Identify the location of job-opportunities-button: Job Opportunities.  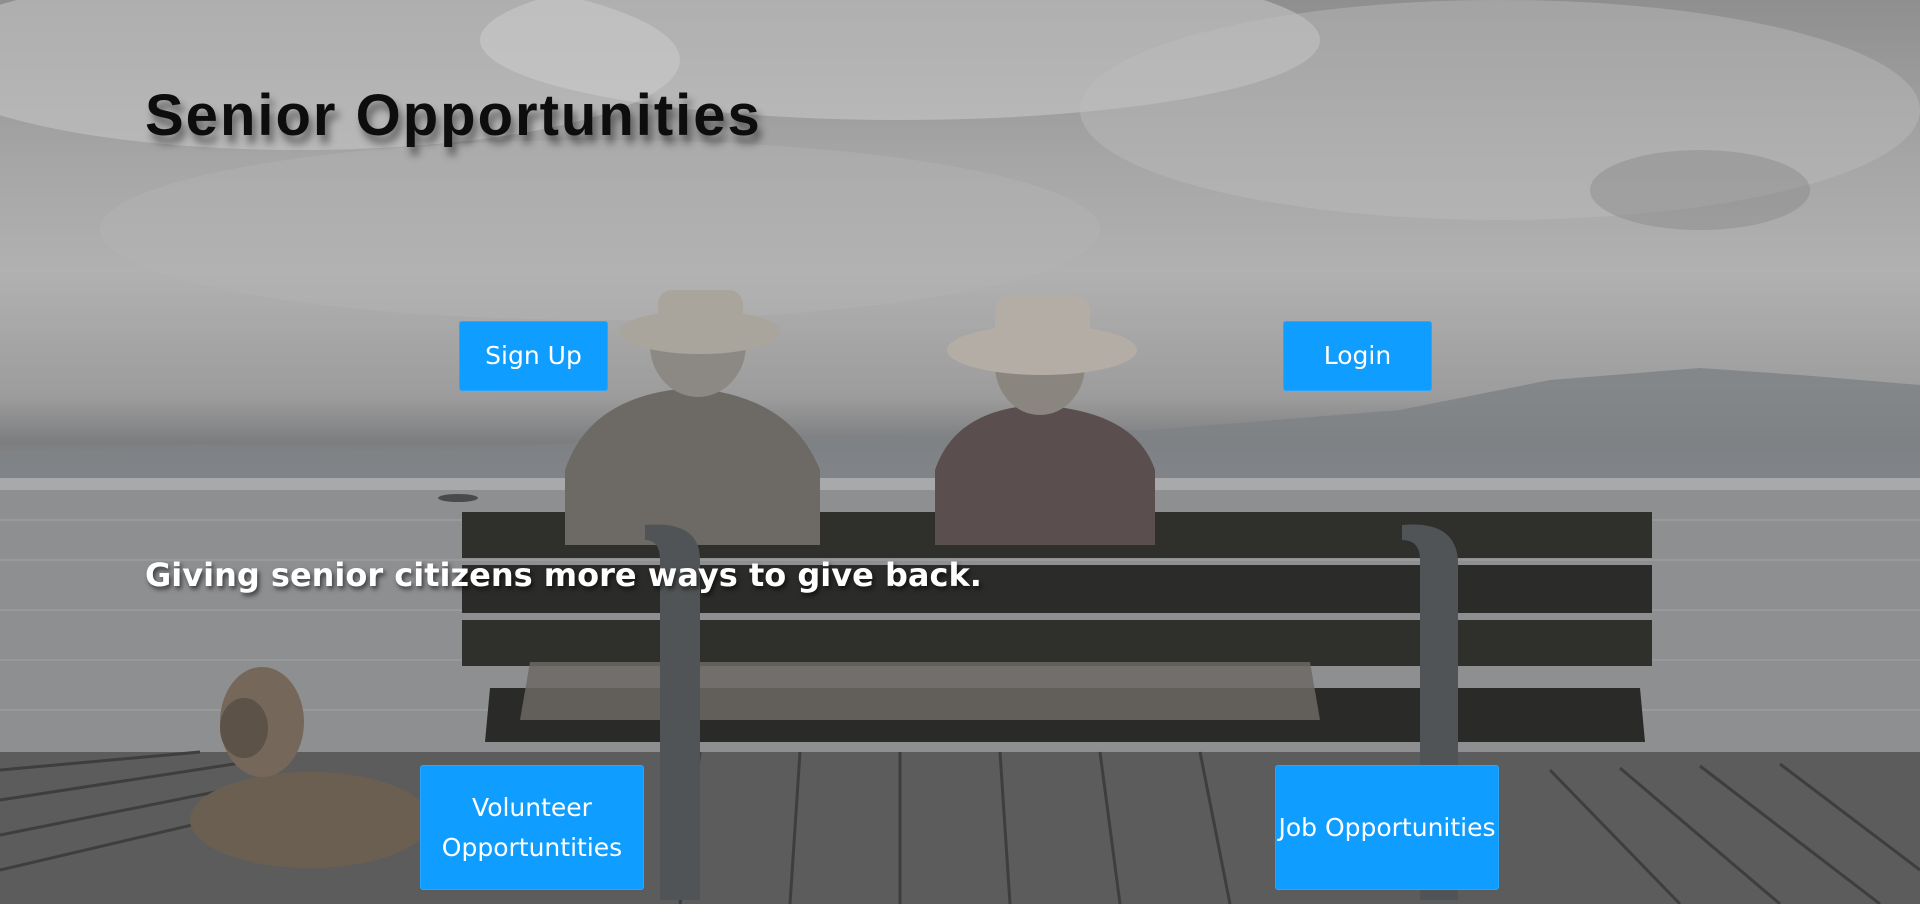
(1387, 827).